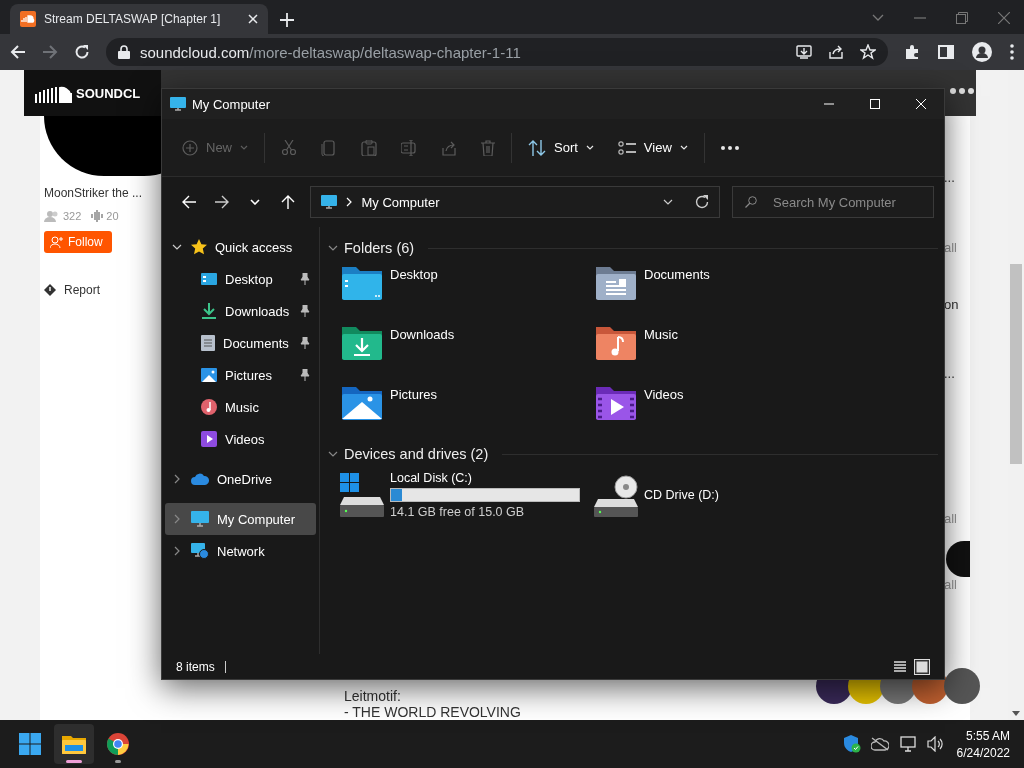 This screenshot has height=768, width=1024. What do you see at coordinates (57, 242) in the screenshot?
I see `add-user-icon` at bounding box center [57, 242].